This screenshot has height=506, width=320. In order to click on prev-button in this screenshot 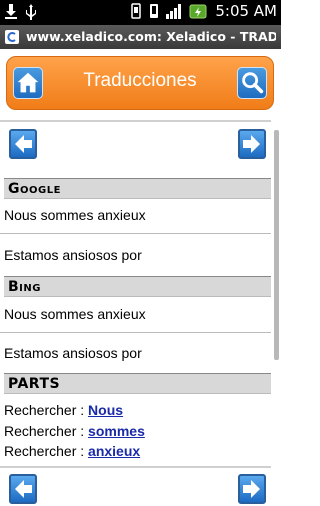, I will do `click(23, 144)`.